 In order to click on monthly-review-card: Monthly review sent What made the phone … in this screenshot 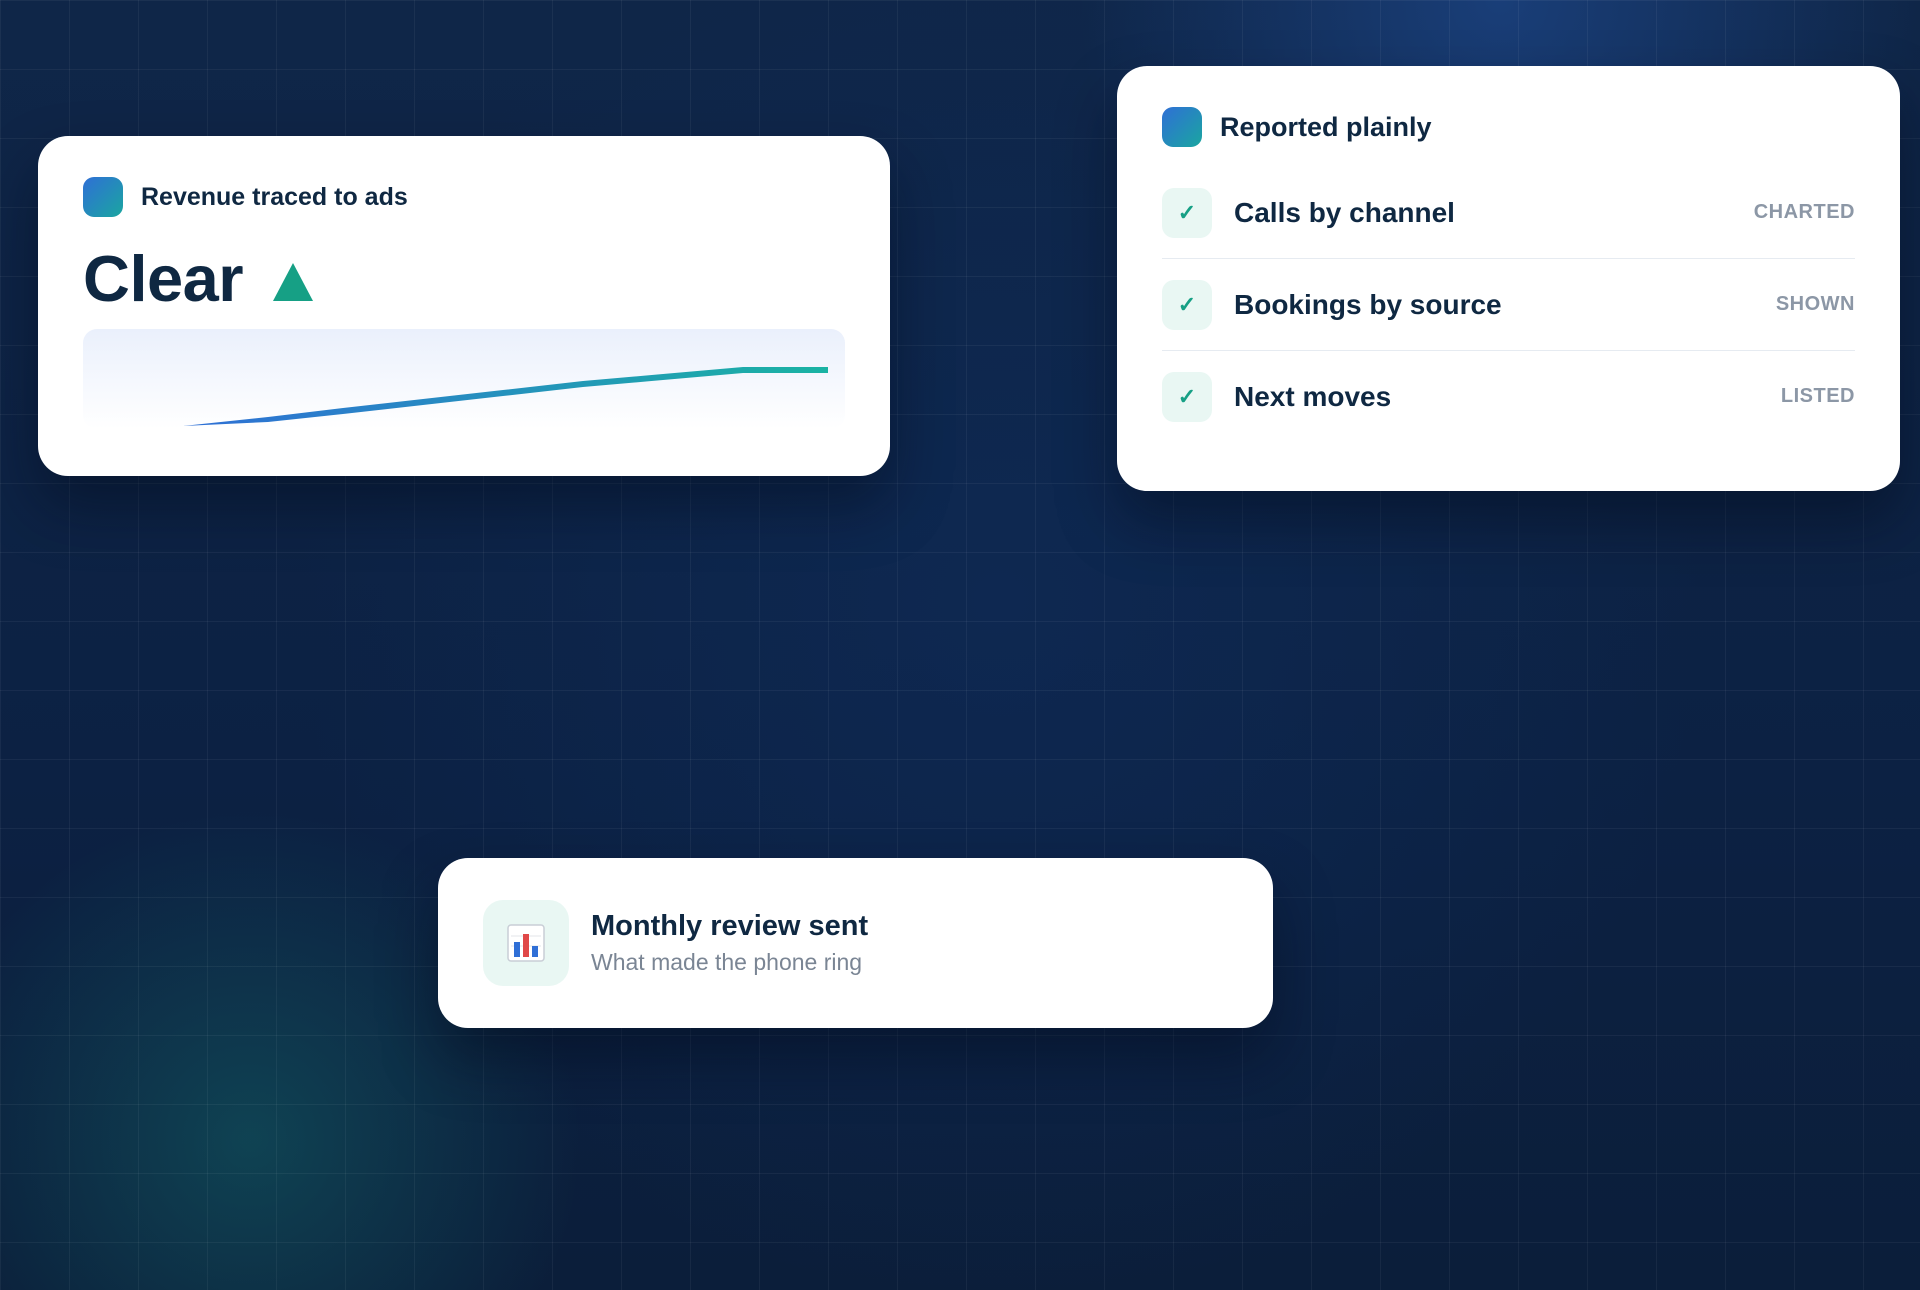, I will do `click(855, 943)`.